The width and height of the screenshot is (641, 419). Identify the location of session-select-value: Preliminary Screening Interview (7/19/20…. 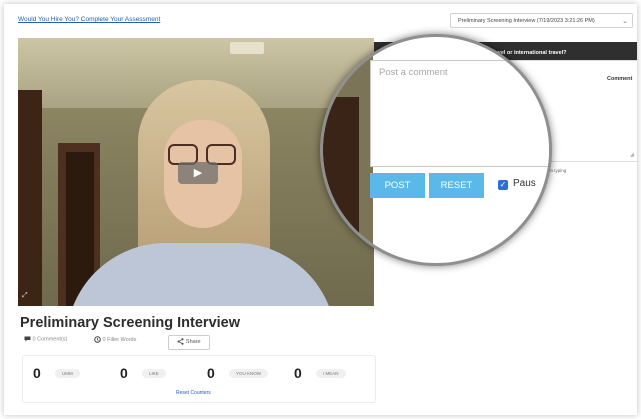
(526, 21).